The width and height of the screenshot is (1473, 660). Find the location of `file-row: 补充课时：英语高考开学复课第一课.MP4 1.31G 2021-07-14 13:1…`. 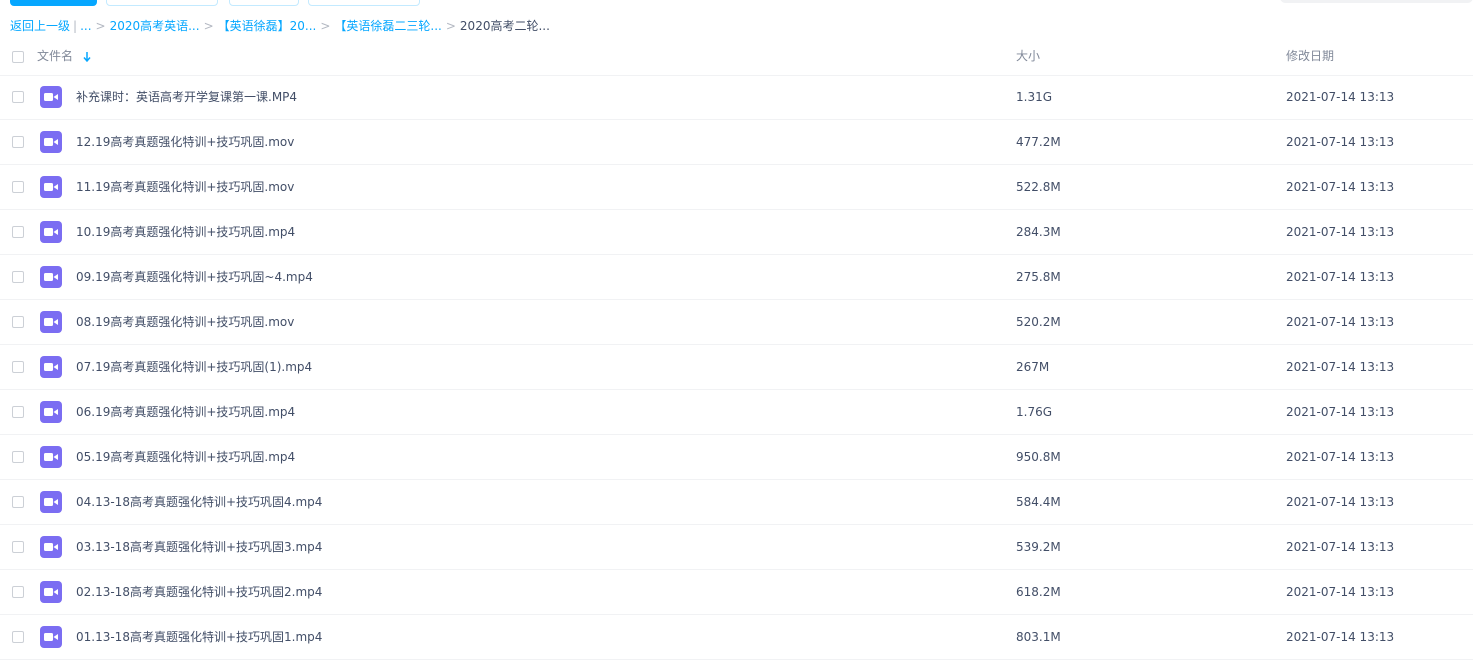

file-row: 补充课时：英语高考开学复课第一课.MP4 1.31G 2021-07-14 13:1… is located at coordinates (736, 97).